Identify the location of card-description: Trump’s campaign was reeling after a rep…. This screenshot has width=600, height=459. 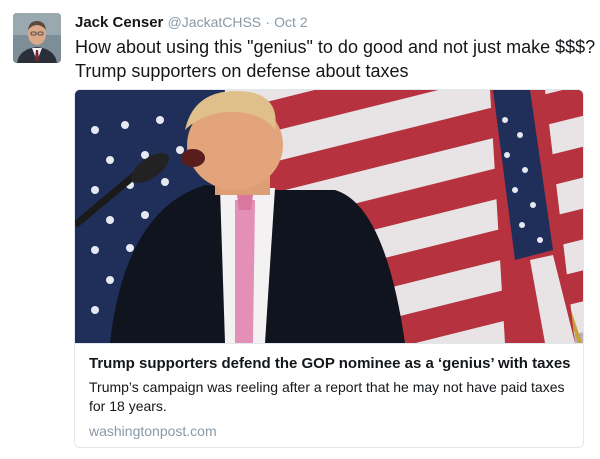
(327, 396).